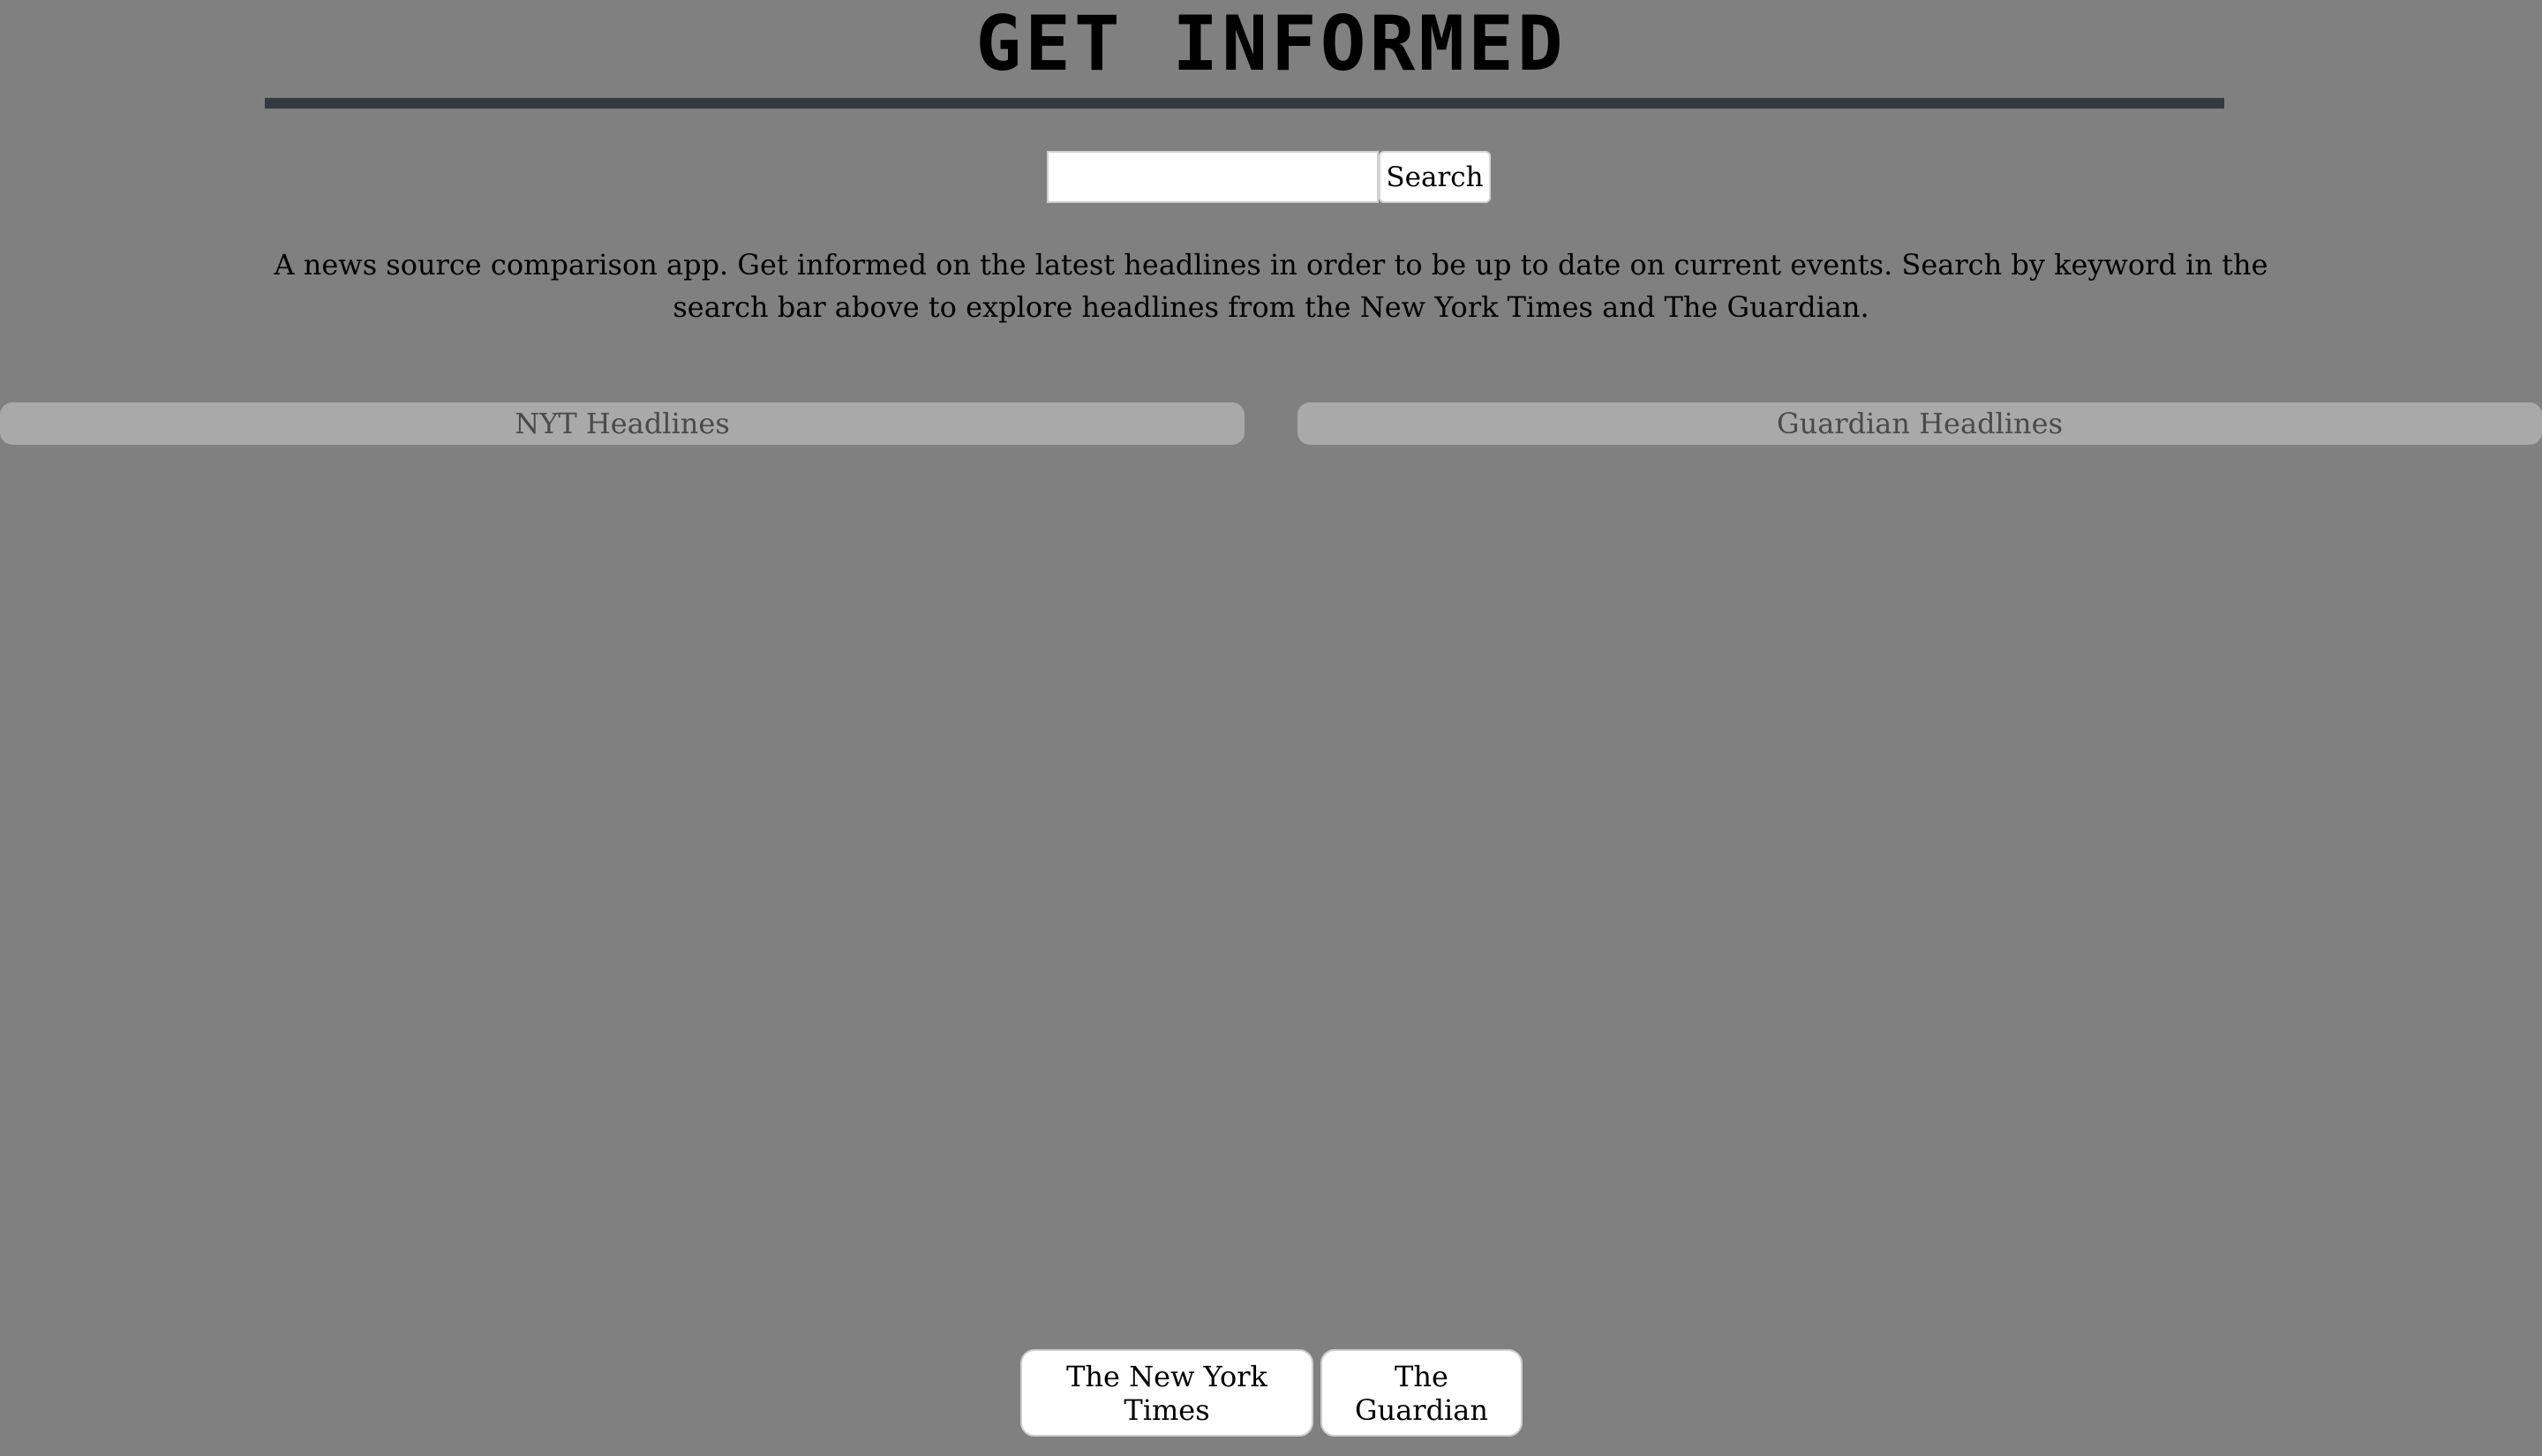 The width and height of the screenshot is (2542, 1456). Describe the element at coordinates (1271, 44) in the screenshot. I see `page-title: Get Informed` at that location.